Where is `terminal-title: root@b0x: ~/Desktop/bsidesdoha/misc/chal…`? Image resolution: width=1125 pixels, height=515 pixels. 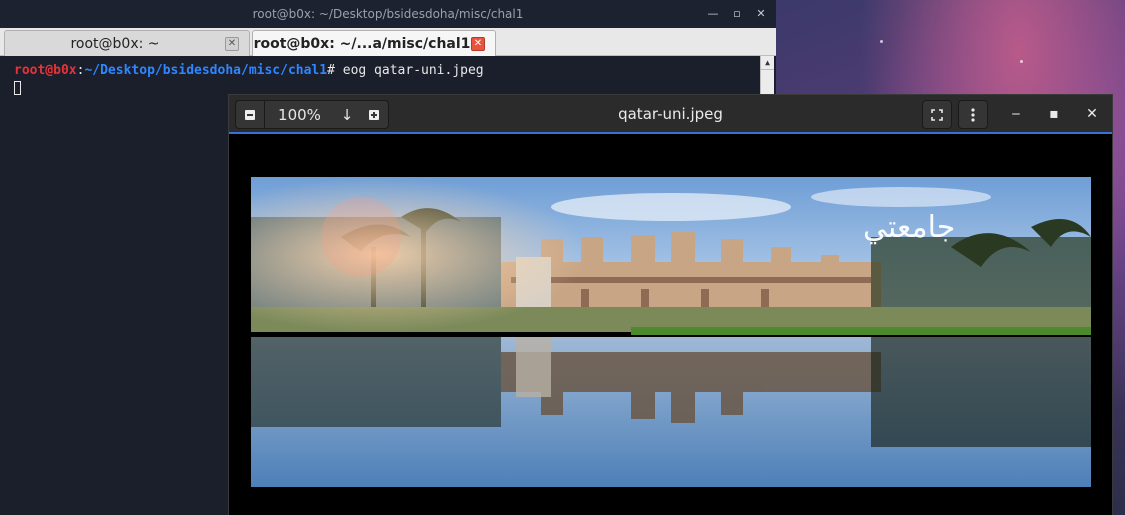
terminal-title: root@b0x: ~/Desktop/bsidesdoha/misc/chal… is located at coordinates (388, 14).